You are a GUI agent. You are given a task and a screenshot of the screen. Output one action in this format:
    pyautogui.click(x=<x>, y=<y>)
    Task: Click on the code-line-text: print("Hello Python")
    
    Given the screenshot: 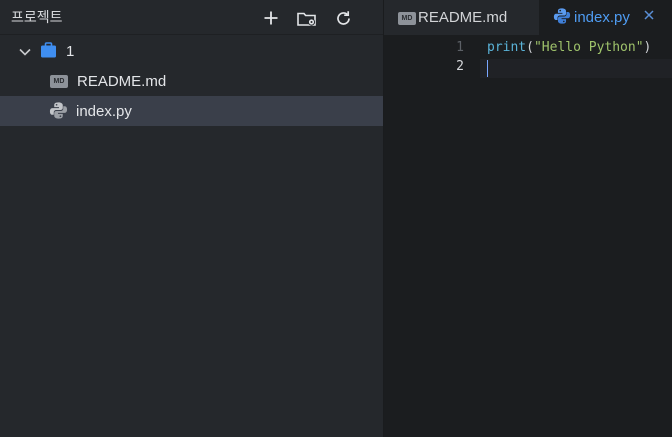 What is the action you would take?
    pyautogui.click(x=569, y=47)
    